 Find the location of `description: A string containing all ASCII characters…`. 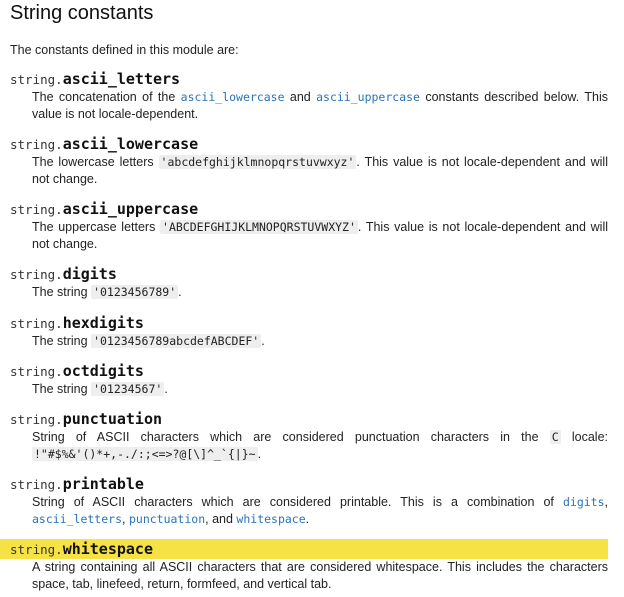

description: A string containing all ASCII characters… is located at coordinates (312, 576).